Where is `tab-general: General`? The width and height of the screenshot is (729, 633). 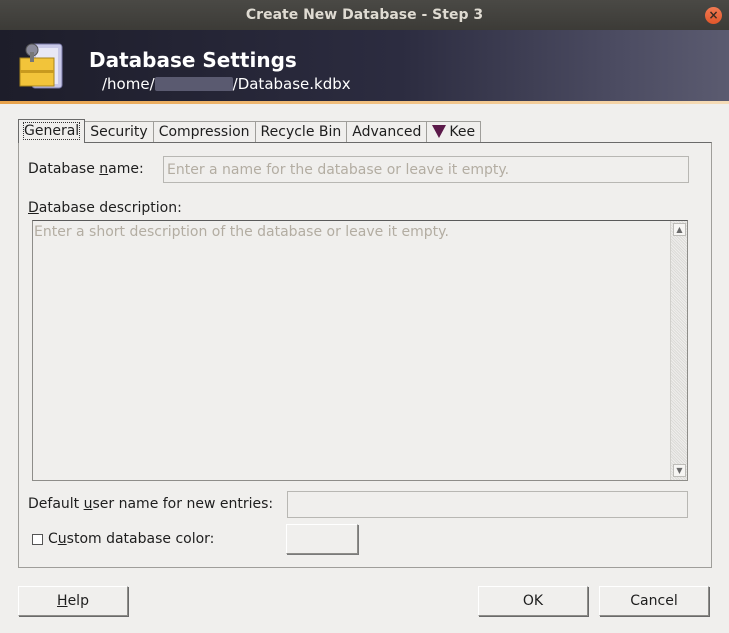 tab-general: General is located at coordinates (52, 131).